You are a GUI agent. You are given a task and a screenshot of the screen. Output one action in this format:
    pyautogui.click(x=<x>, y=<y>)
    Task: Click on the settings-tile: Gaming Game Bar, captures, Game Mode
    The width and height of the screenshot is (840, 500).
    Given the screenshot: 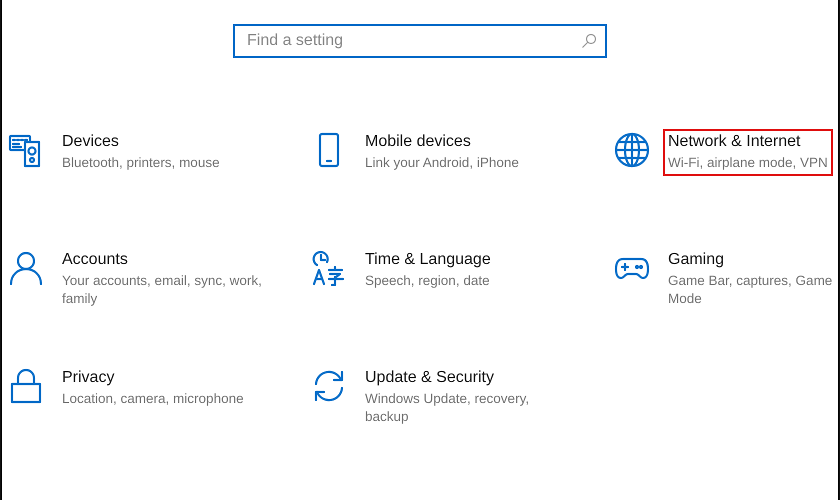 What is the action you would take?
    pyautogui.click(x=726, y=311)
    